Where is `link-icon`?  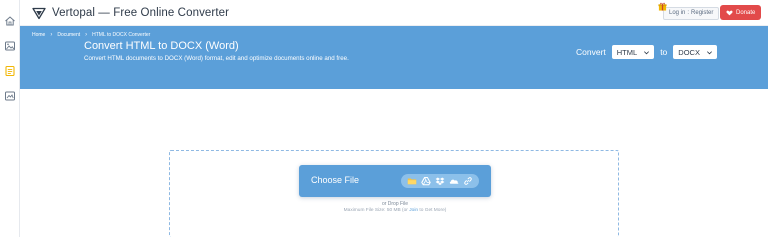 link-icon is located at coordinates (468, 181).